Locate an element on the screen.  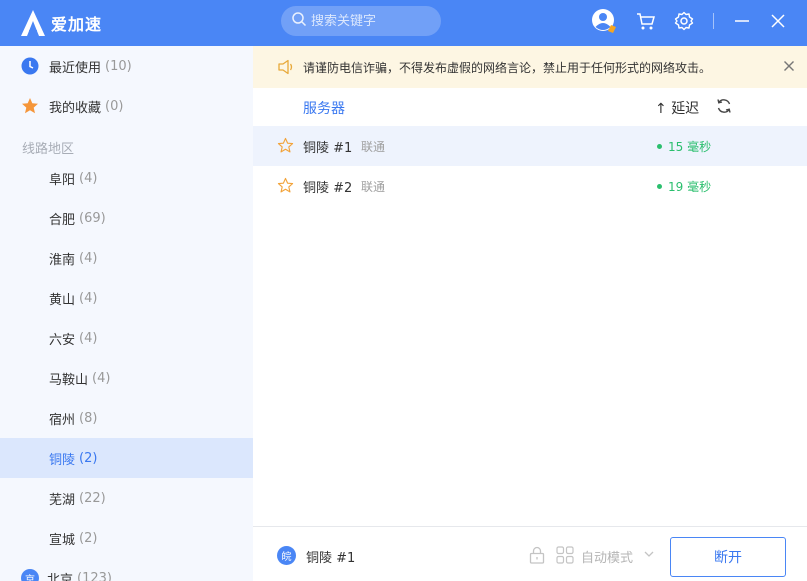
sidebar-item-count: (123) is located at coordinates (94, 575).